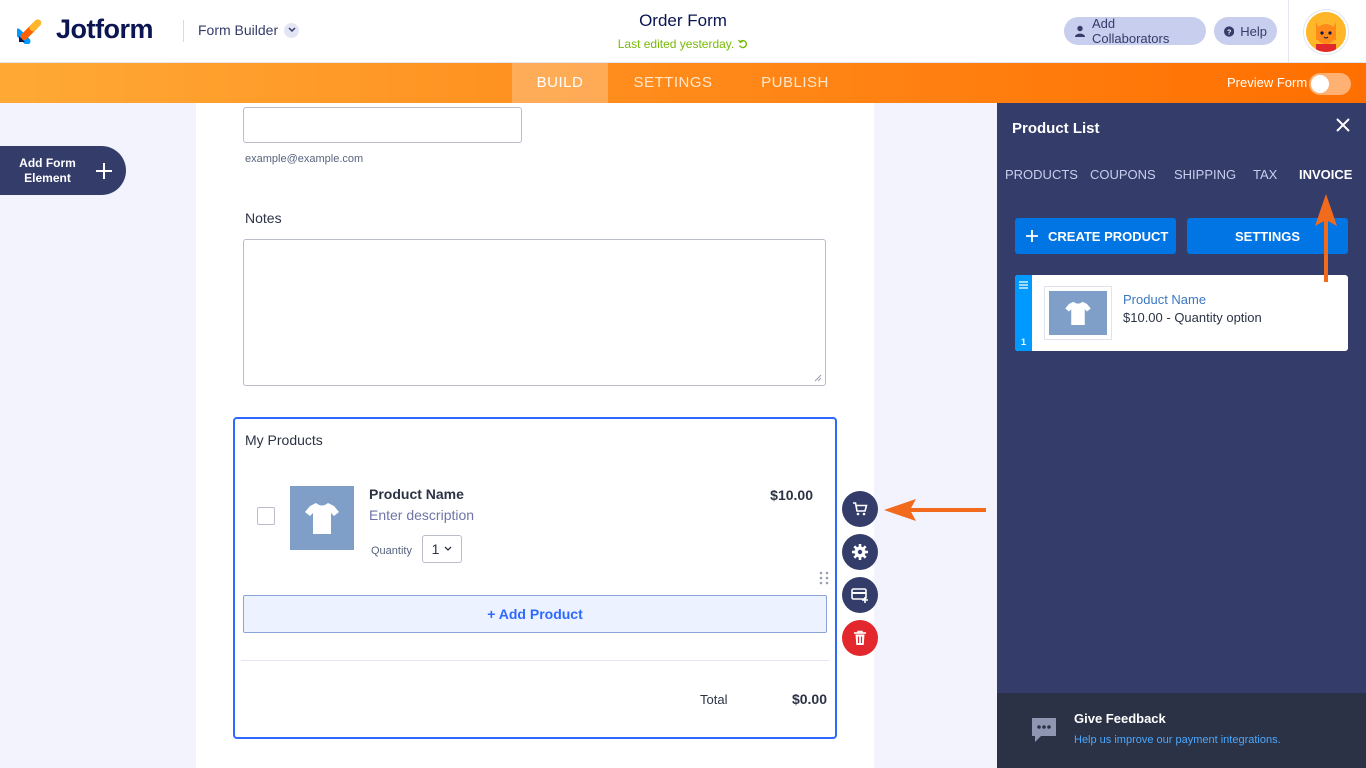 This screenshot has width=1366, height=768. Describe the element at coordinates (1343, 125) in the screenshot. I see `close-icon` at that location.